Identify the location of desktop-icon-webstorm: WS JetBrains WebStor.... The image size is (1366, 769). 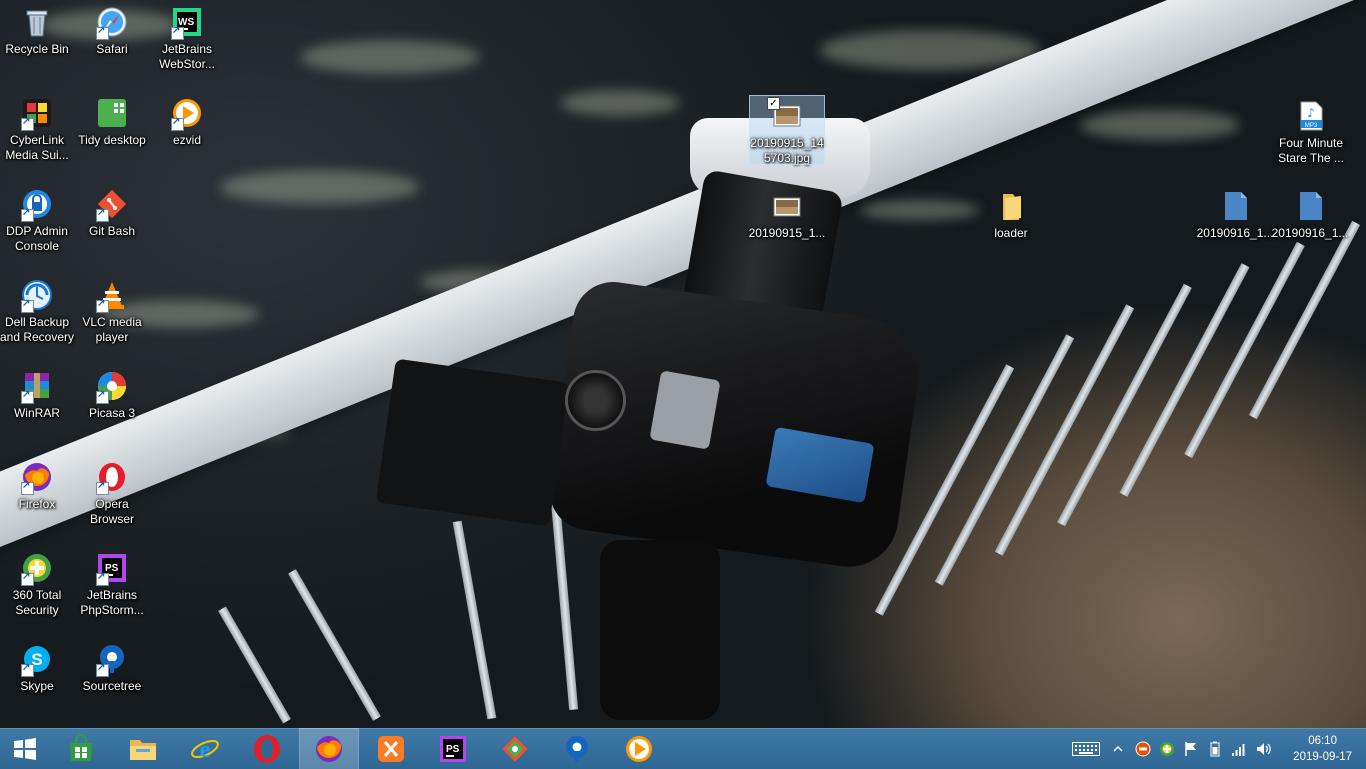
(187, 37).